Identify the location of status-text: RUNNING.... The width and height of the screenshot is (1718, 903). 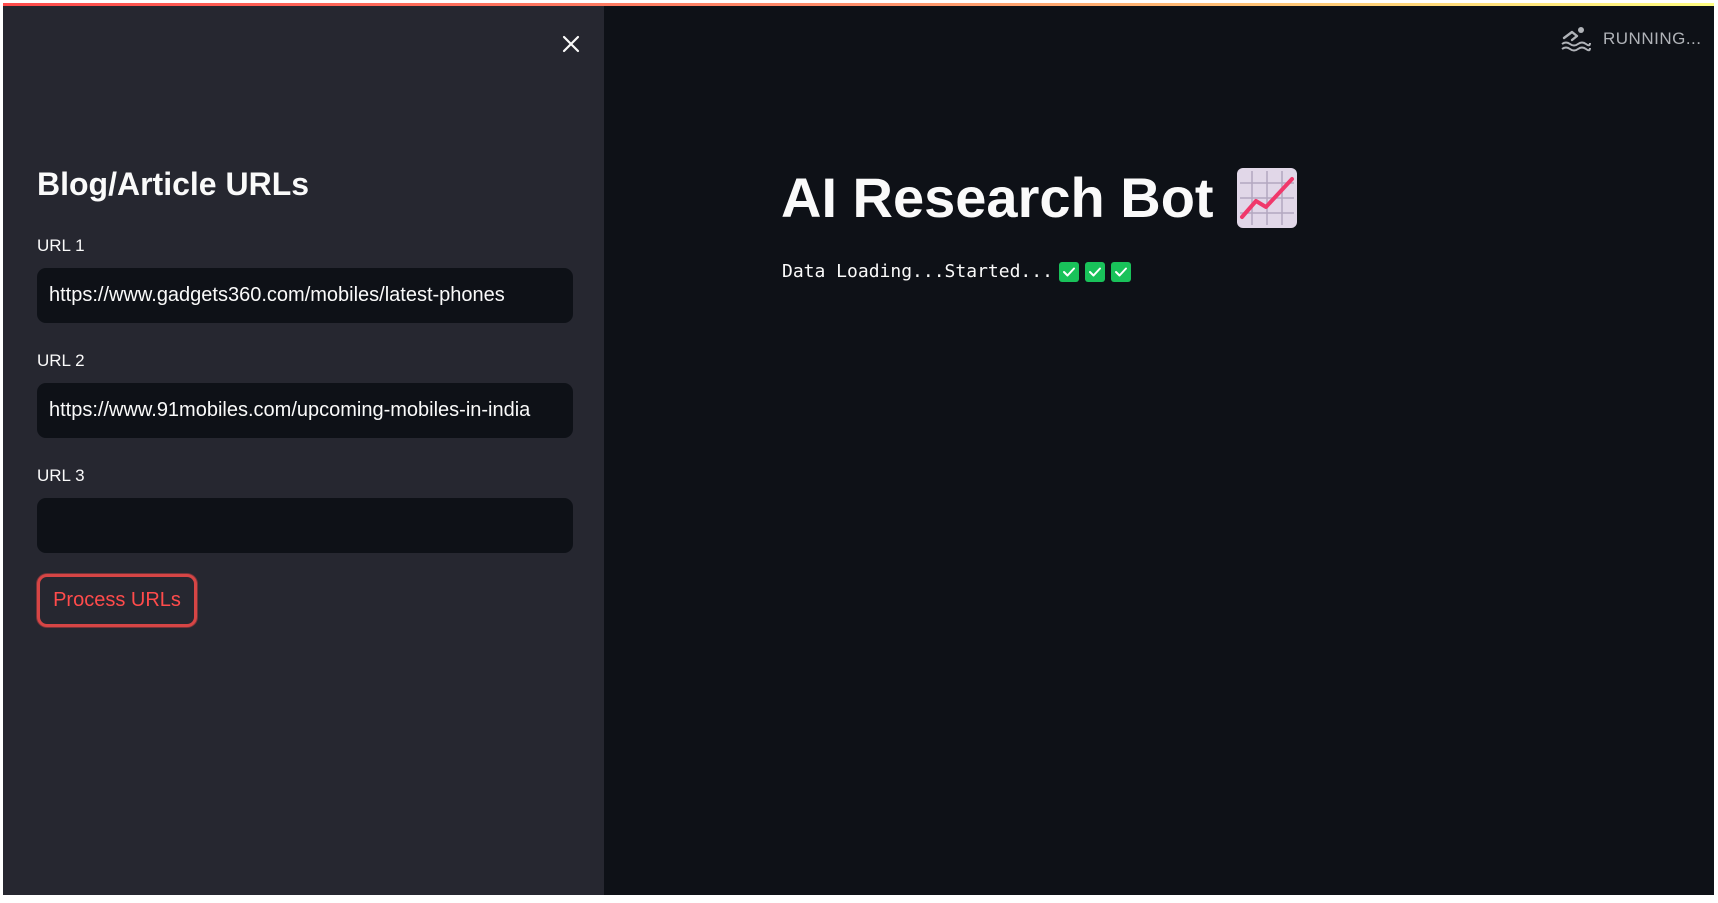
(1652, 38).